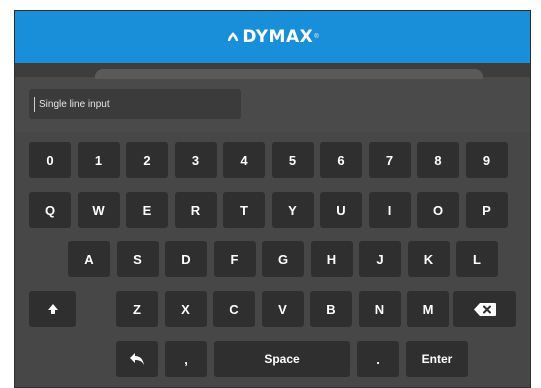 This screenshot has height=388, width=541. I want to click on key-label: 5, so click(292, 160).